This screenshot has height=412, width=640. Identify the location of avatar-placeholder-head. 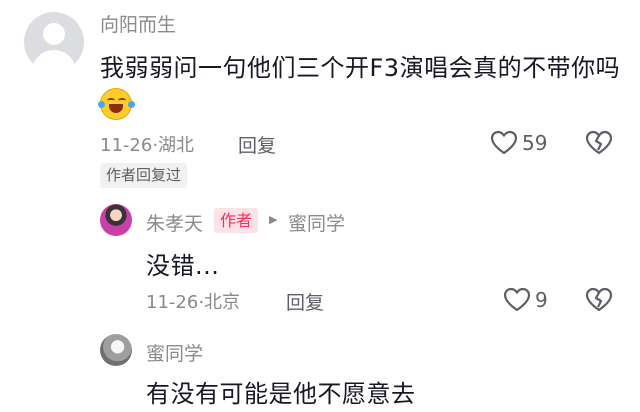
(54, 34).